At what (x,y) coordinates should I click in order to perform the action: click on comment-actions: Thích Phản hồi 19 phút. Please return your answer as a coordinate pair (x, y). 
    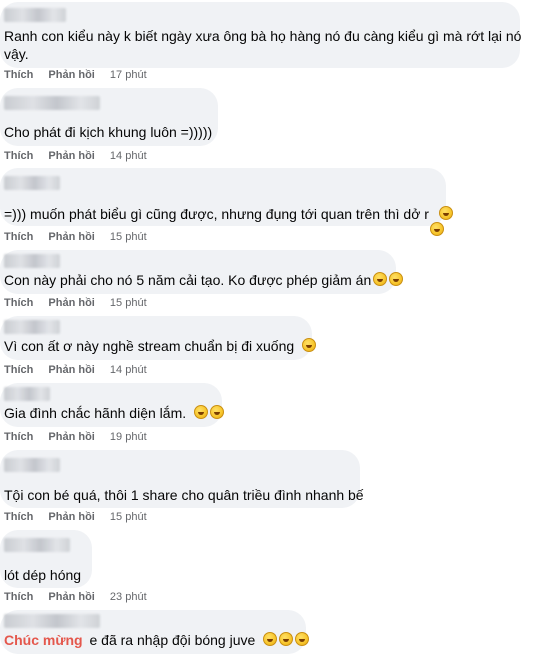
    Looking at the image, I should click on (75, 437).